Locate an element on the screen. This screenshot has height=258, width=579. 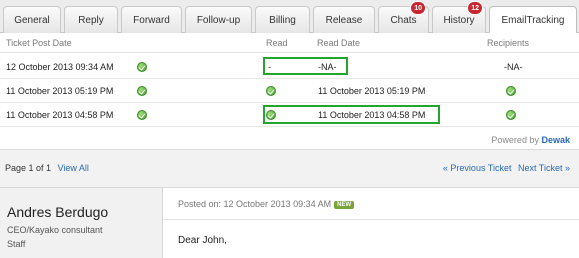
author-role: CEO/Kayako consultant is located at coordinates (55, 230).